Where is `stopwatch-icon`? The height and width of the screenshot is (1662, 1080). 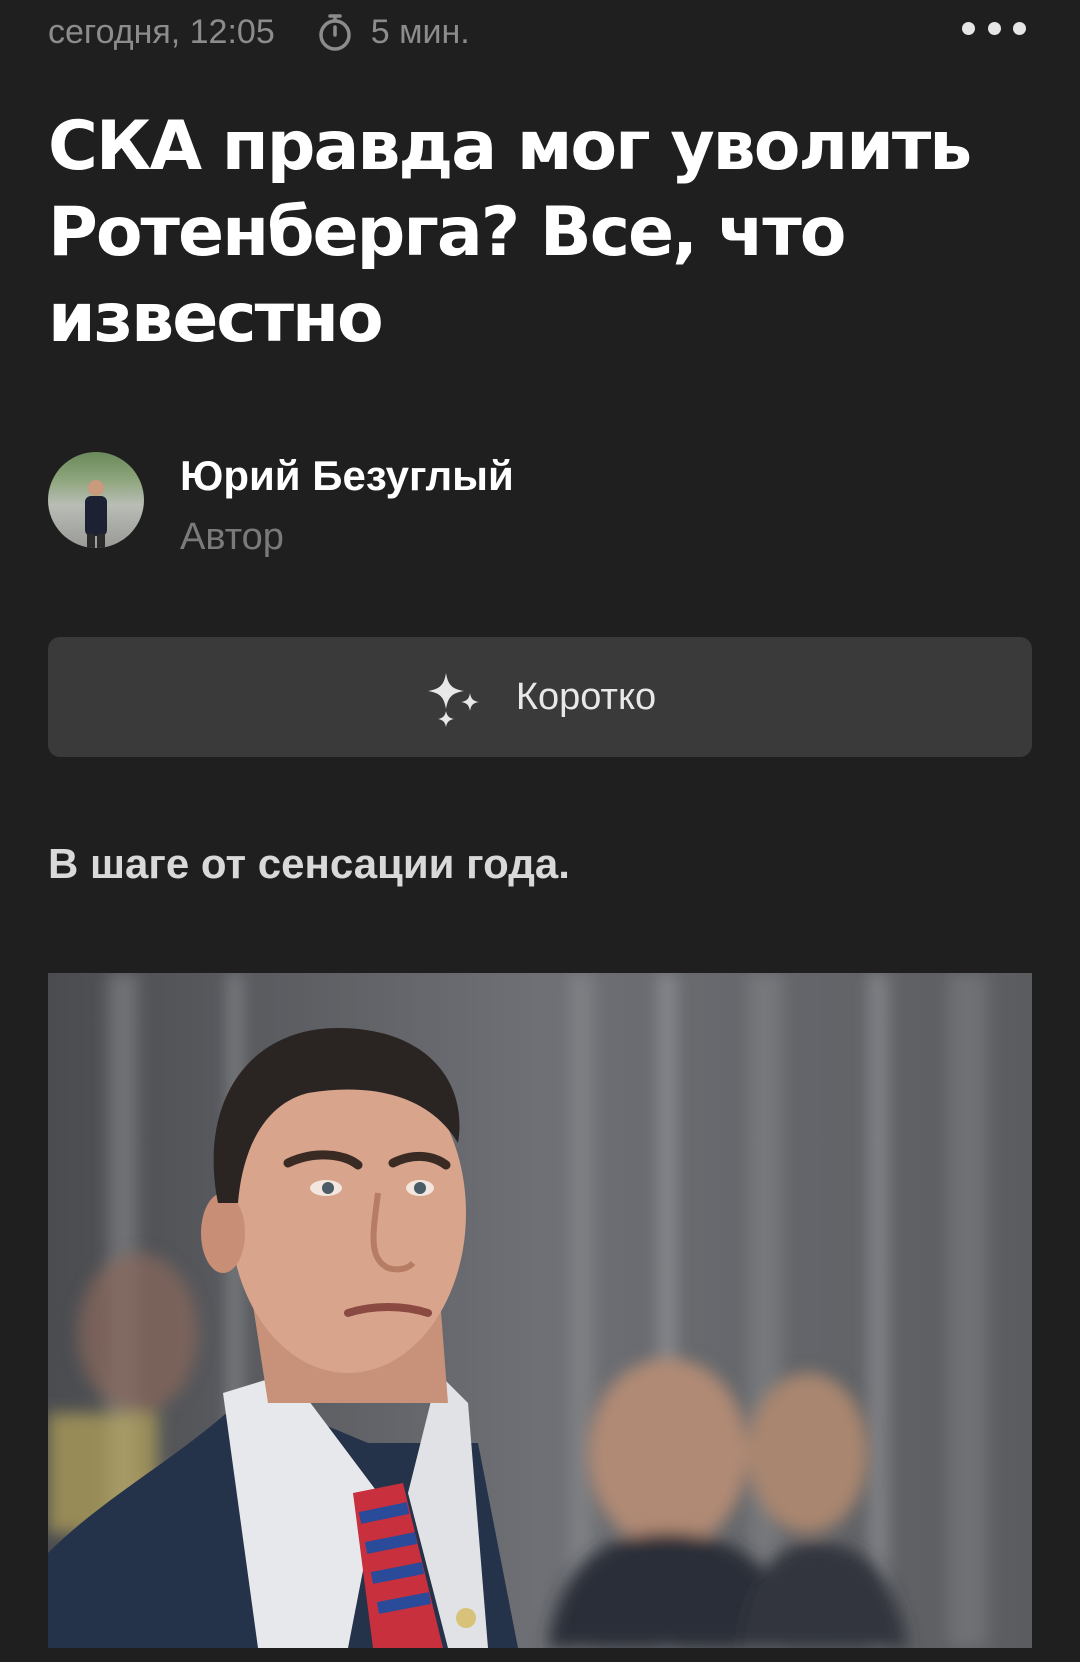 stopwatch-icon is located at coordinates (335, 32).